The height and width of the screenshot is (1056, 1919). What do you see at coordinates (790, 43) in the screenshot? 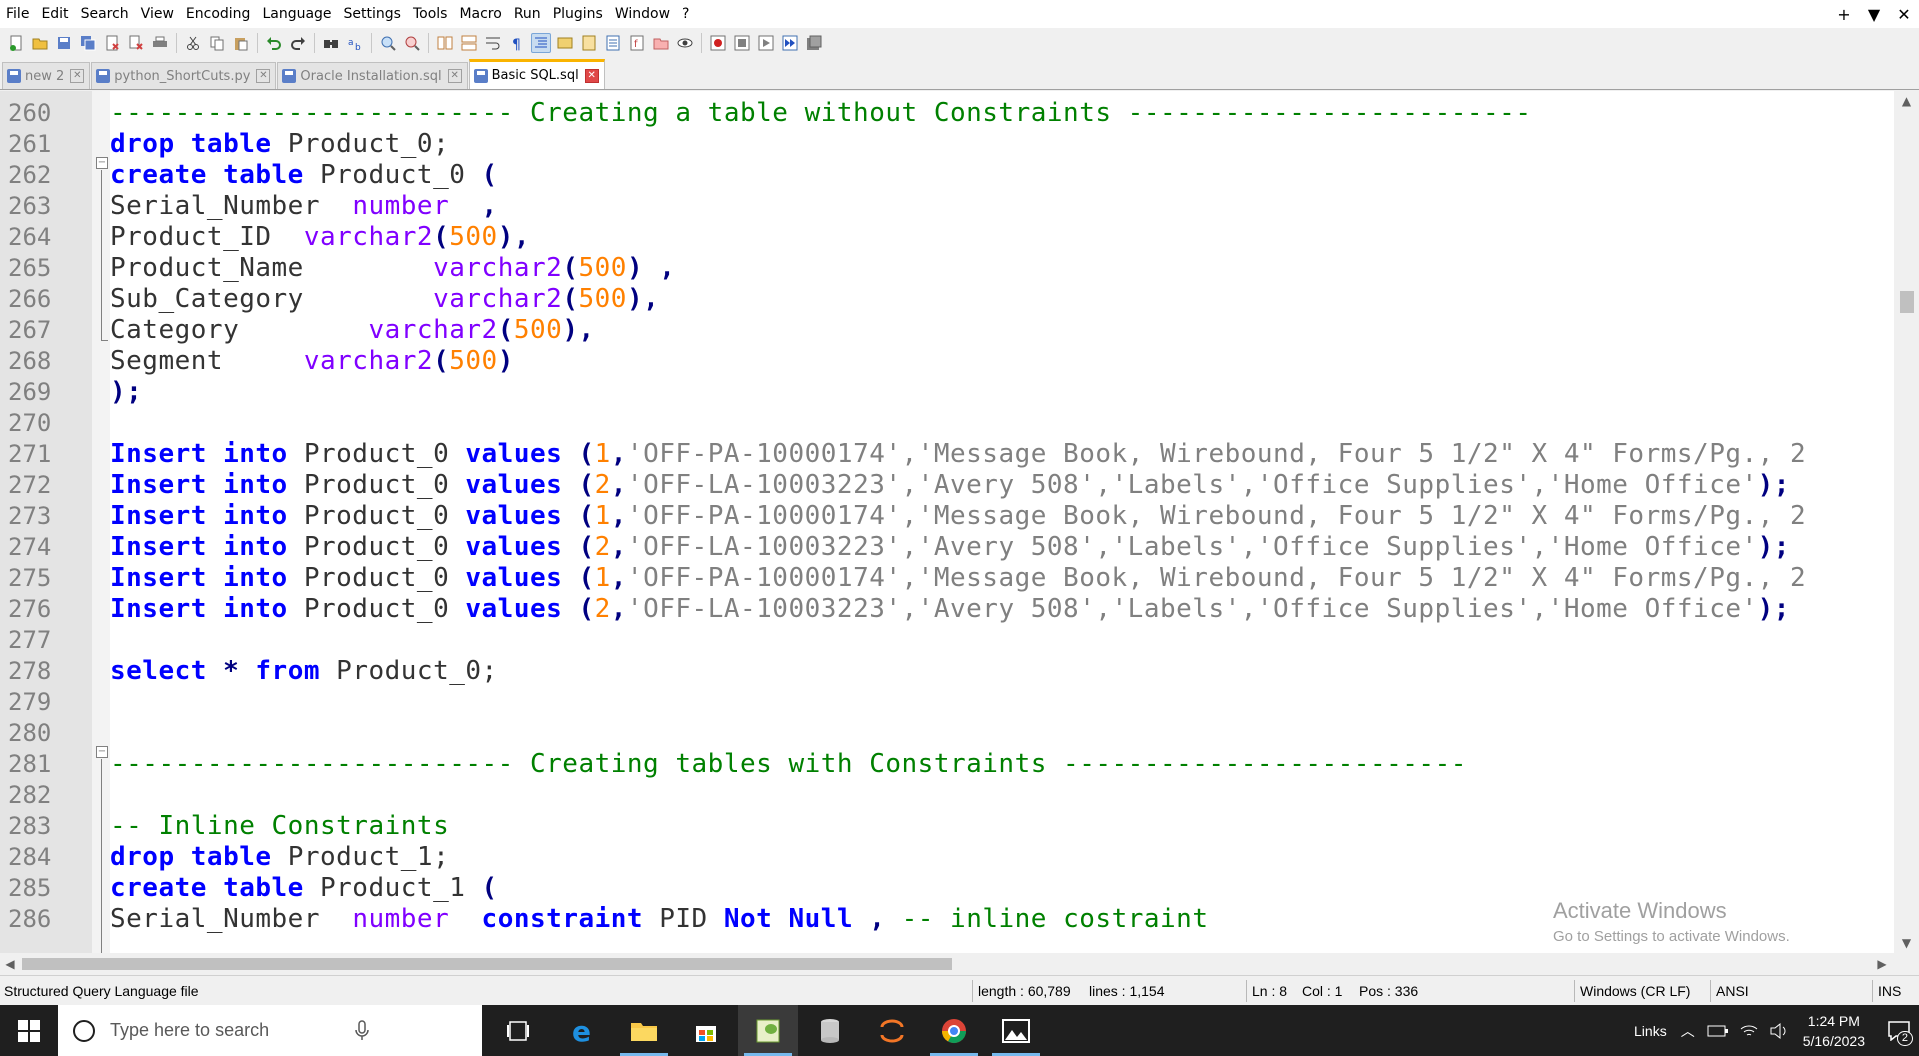
I see `run-macro-multiple-icon` at bounding box center [790, 43].